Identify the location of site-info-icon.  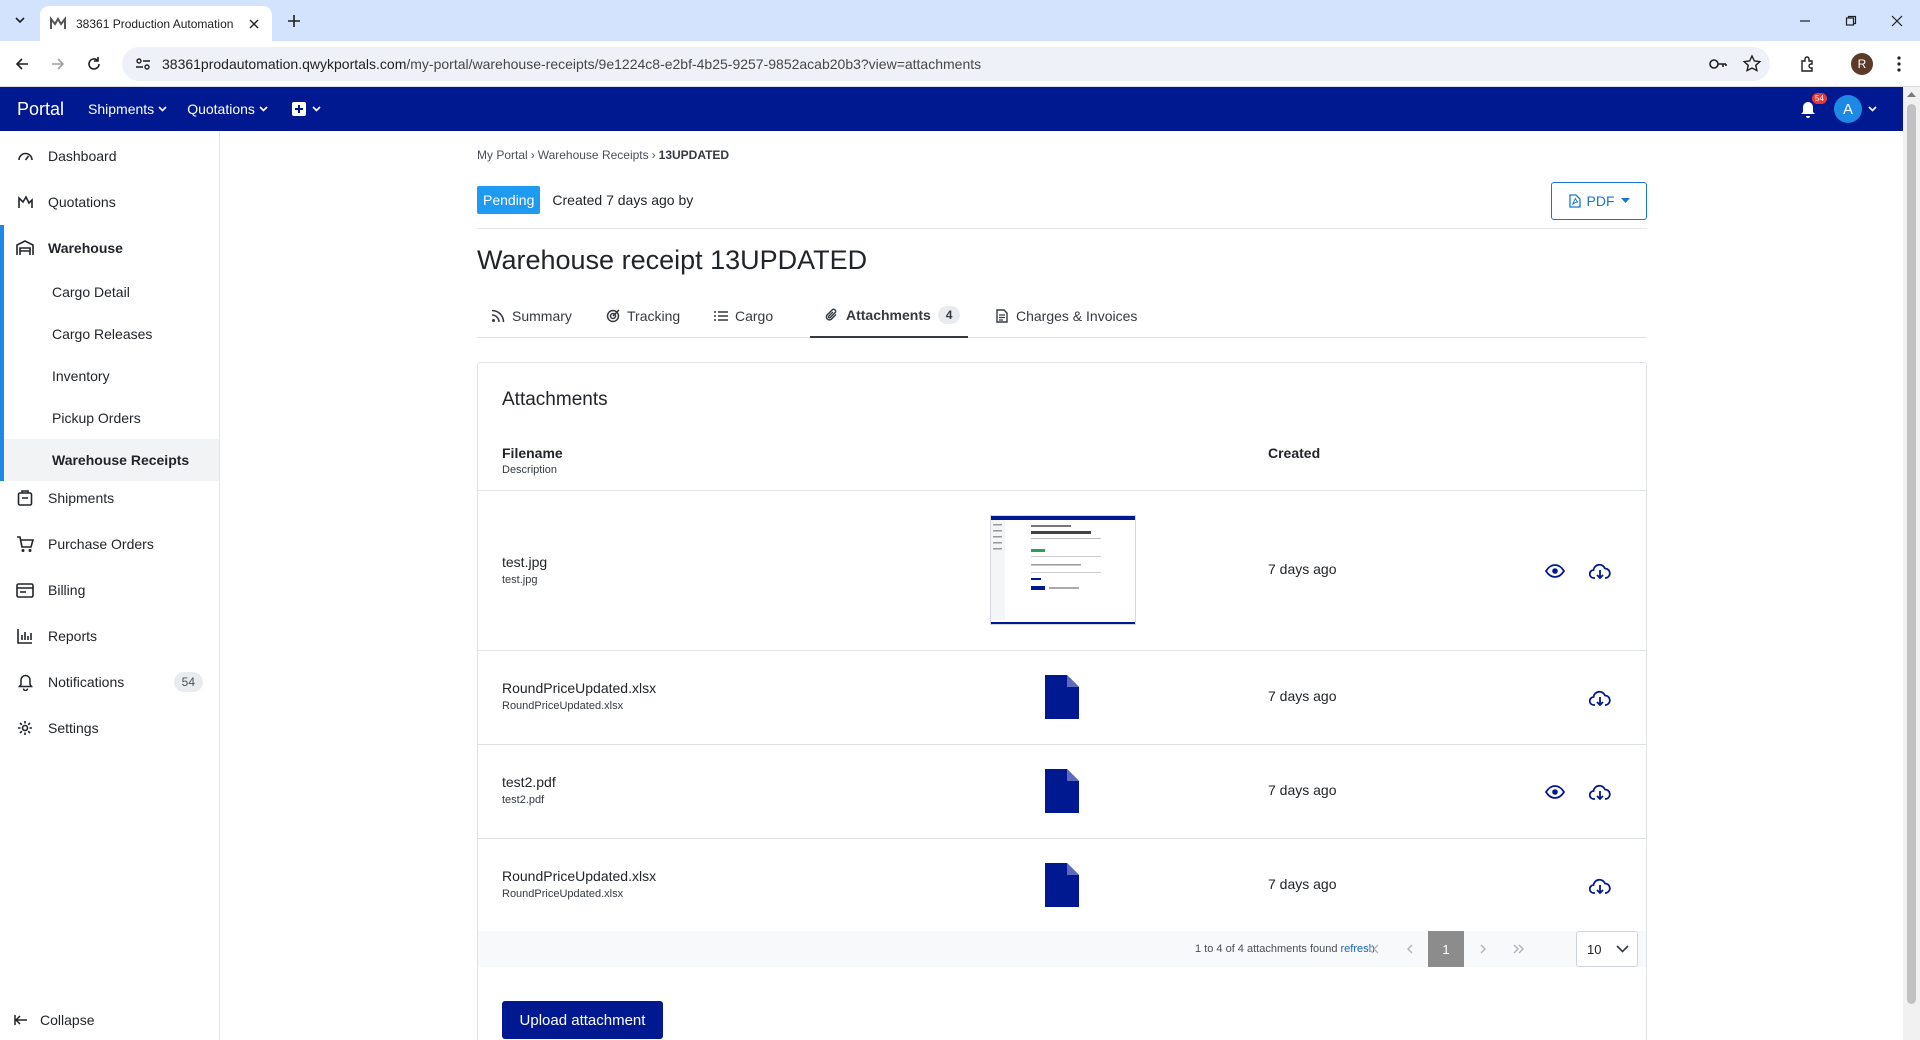
(143, 64).